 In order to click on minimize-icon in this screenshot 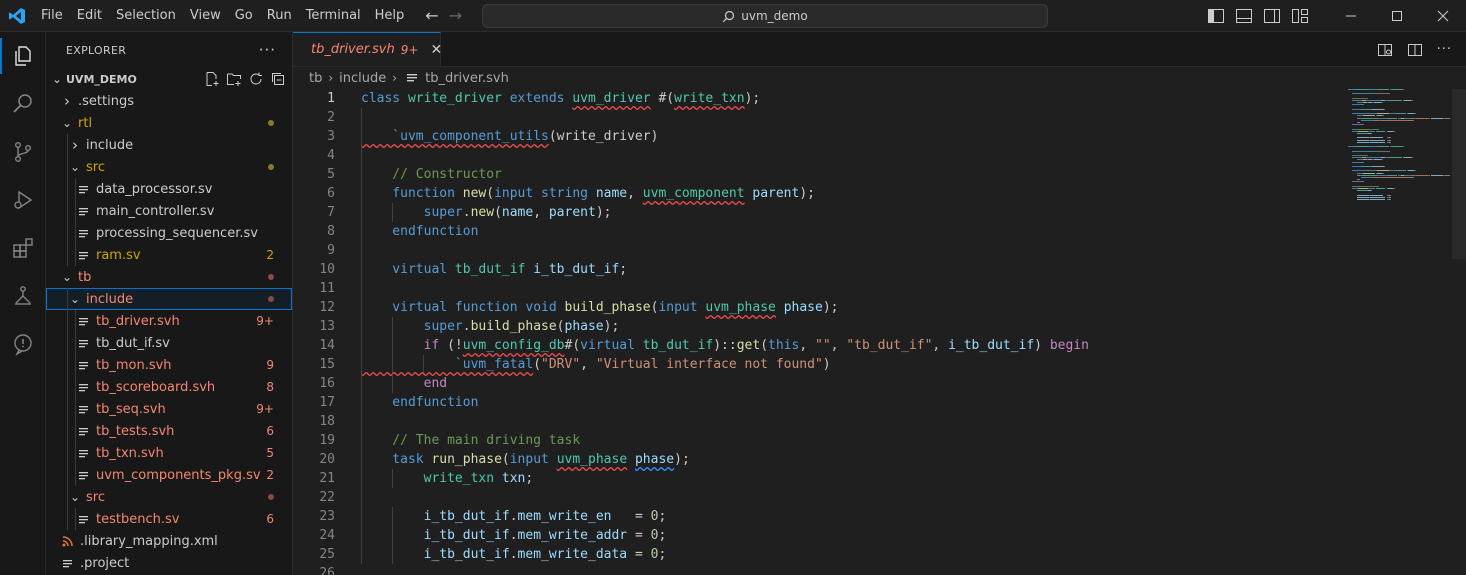, I will do `click(1351, 16)`.